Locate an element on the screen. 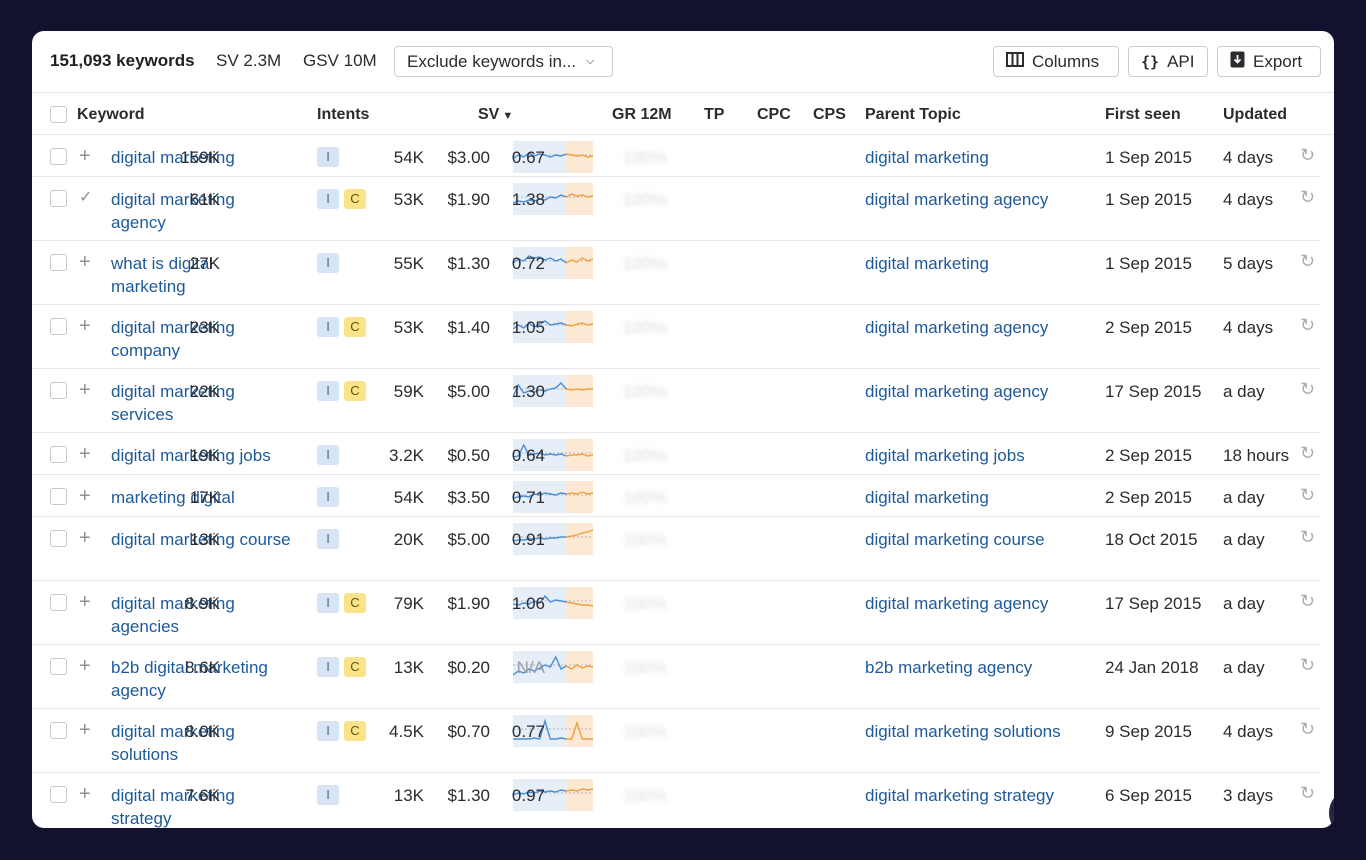 The image size is (1366, 860). header-parent-topic: Parent Topic is located at coordinates (913, 115).